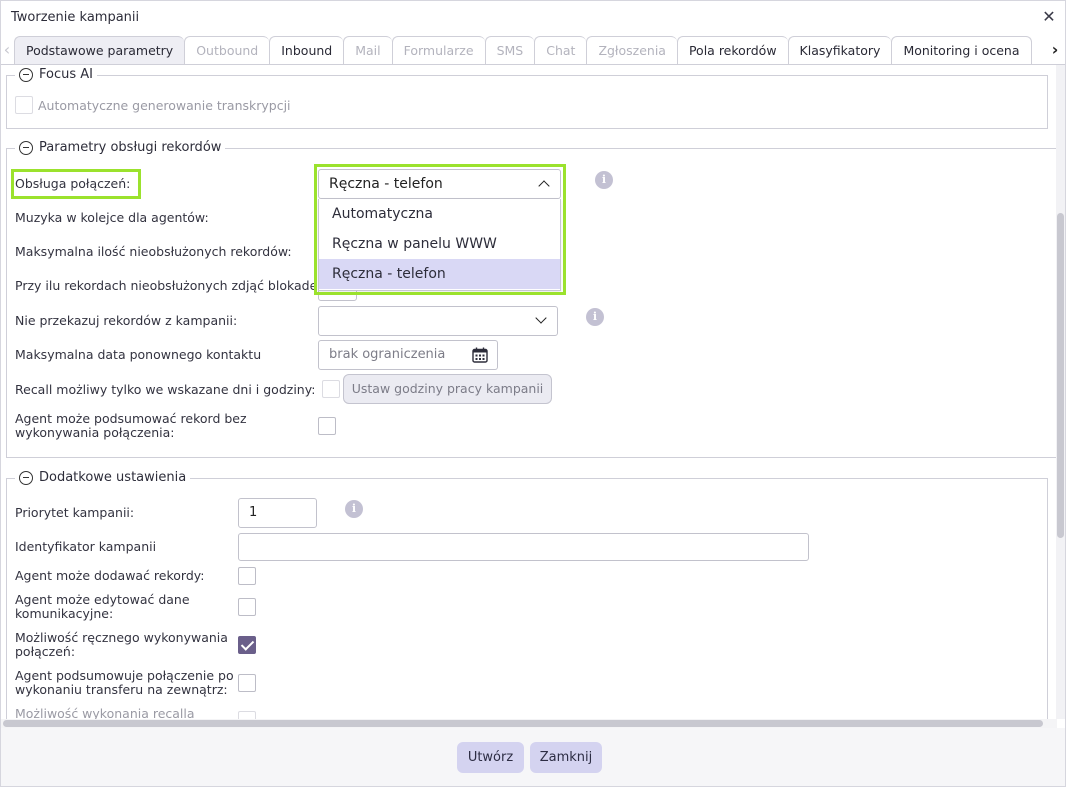 This screenshot has height=787, width=1066. I want to click on manual-calls-label: Możliwość ręcznego wykonywania, so click(121, 637).